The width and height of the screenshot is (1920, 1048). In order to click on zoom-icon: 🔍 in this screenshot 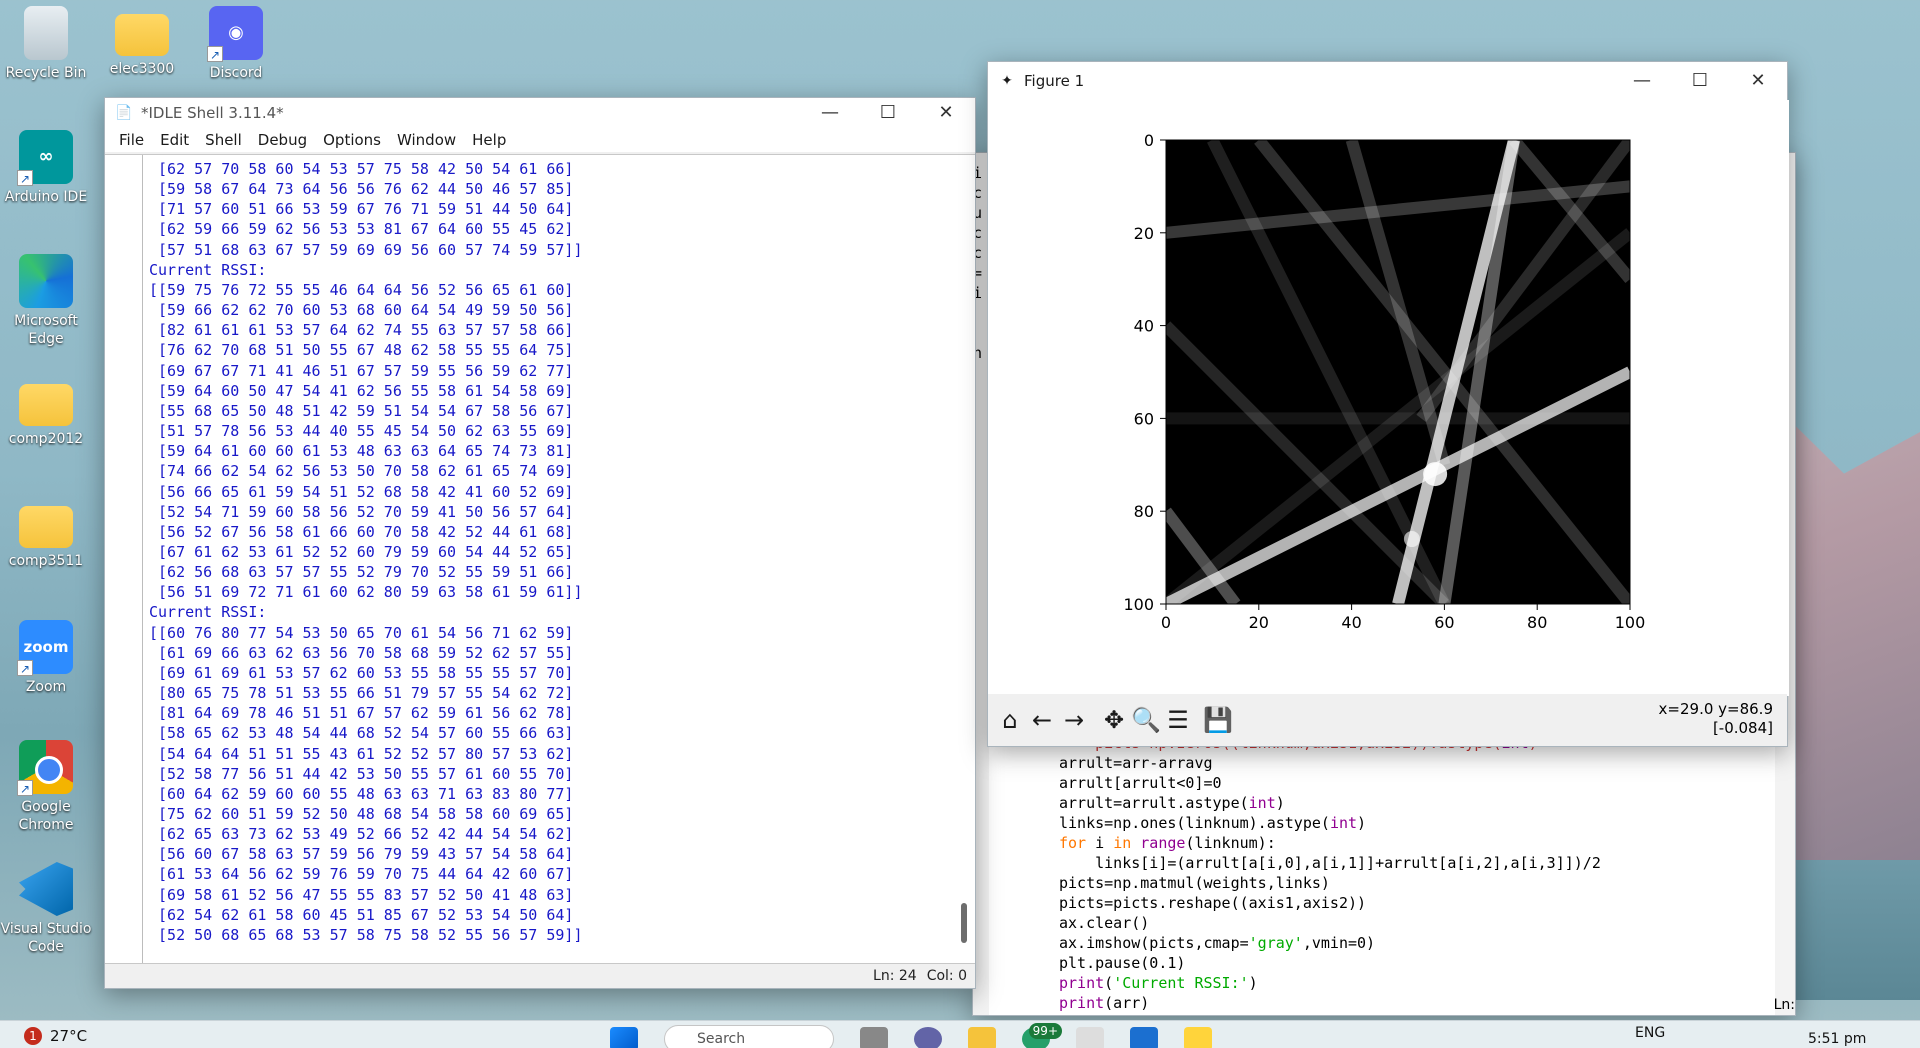, I will do `click(1146, 720)`.